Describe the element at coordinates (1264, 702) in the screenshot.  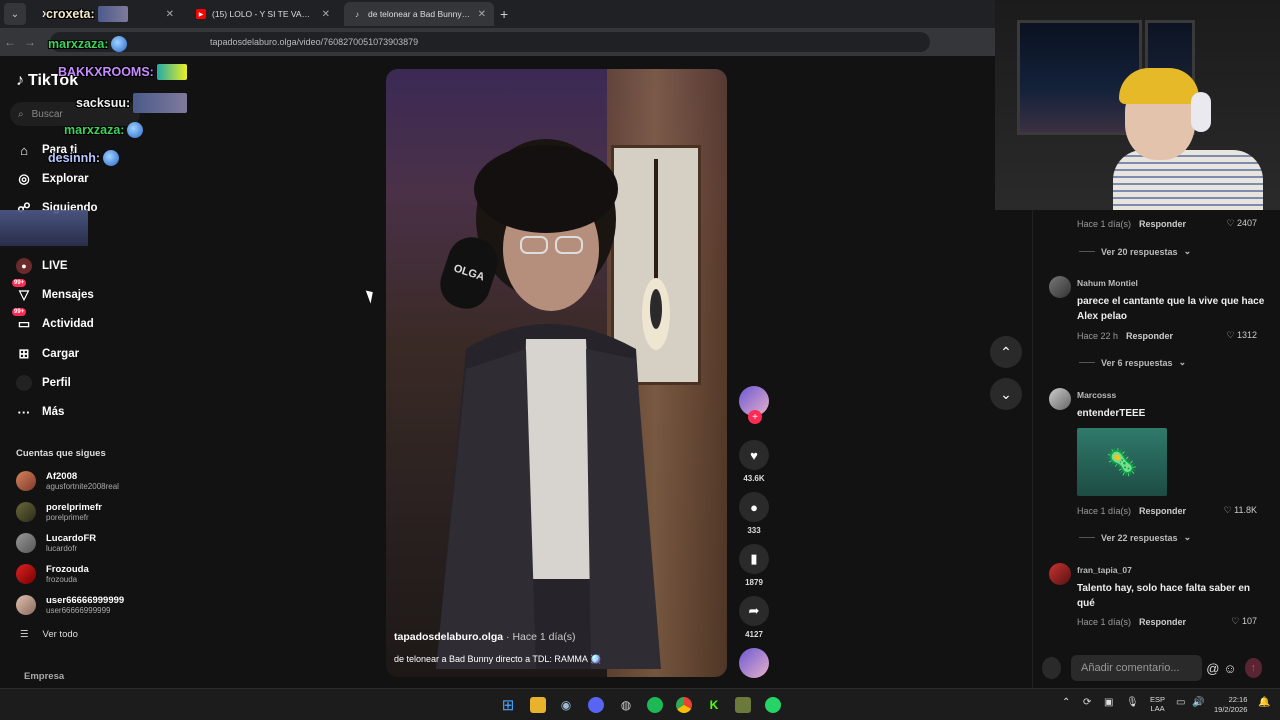
I see `notification-bell-icon: 🔔` at that location.